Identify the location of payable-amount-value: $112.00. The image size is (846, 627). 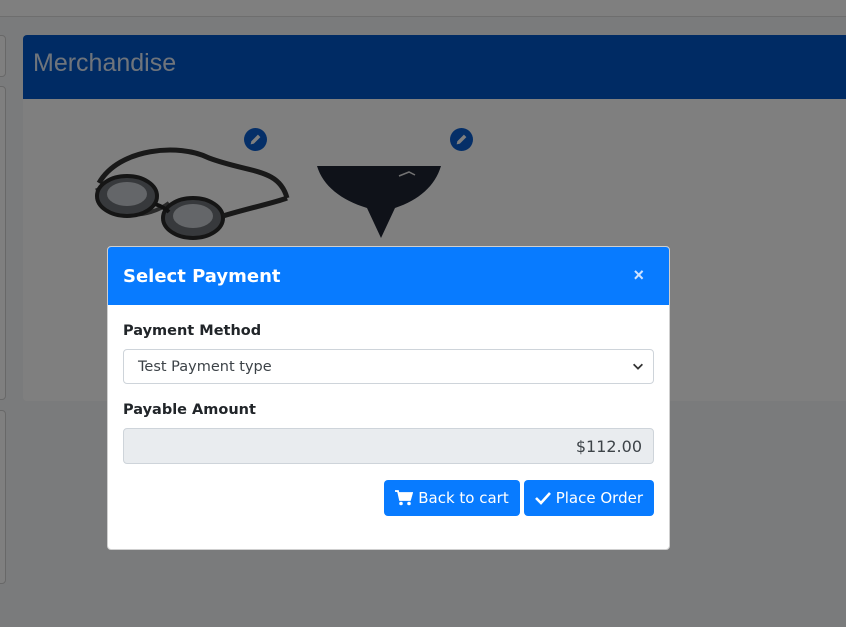
(608, 446).